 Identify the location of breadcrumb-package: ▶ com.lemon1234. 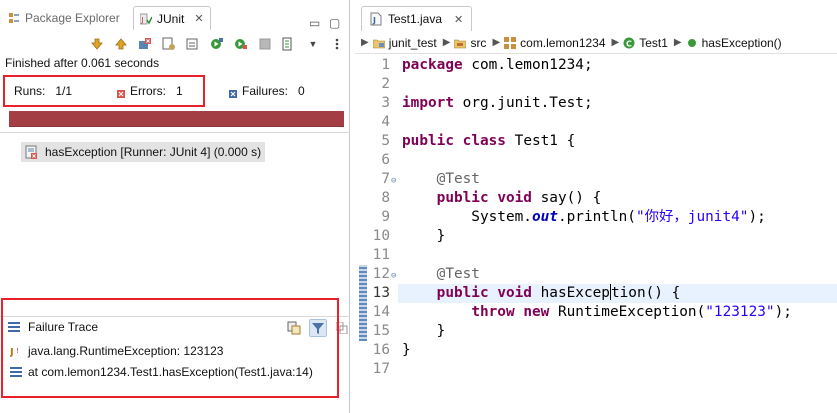
(548, 43).